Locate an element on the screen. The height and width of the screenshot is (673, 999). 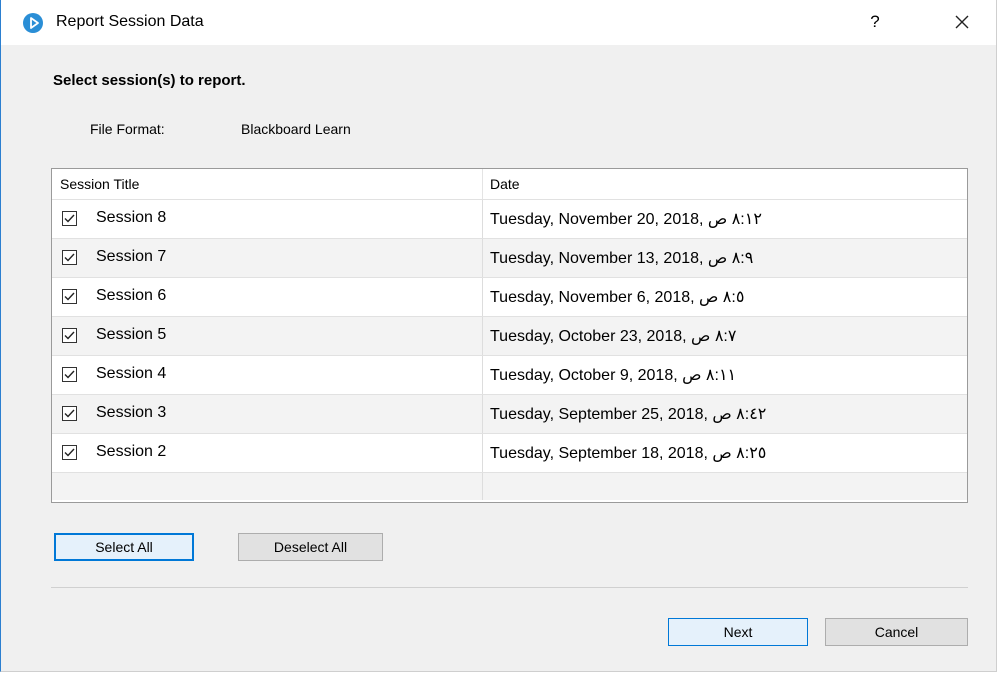
session-date: Tuesday, November 20, 2018, ٨:١٢ ص is located at coordinates (626, 219).